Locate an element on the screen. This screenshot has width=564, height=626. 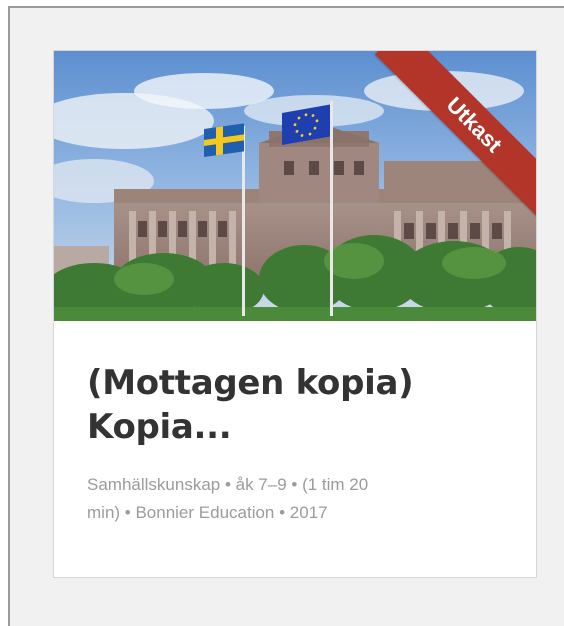
panel-border-left is located at coordinates (9, 316).